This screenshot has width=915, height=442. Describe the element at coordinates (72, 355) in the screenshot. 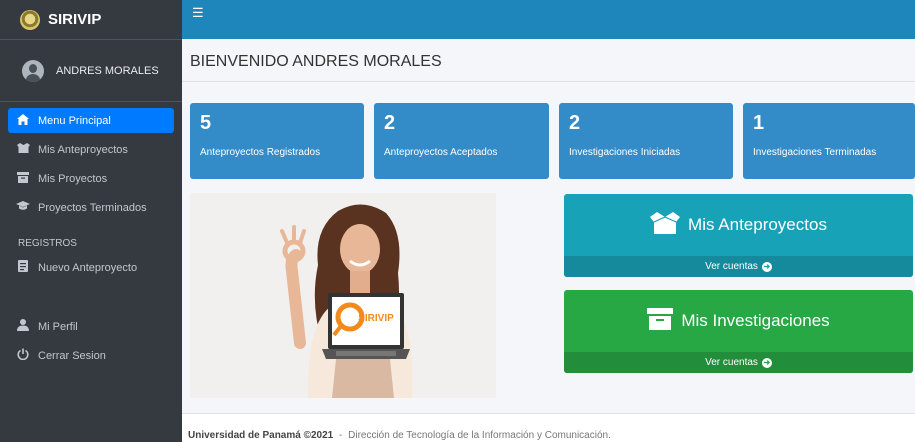

I see `sidebar-item-label: Cerrar Sesion` at that location.